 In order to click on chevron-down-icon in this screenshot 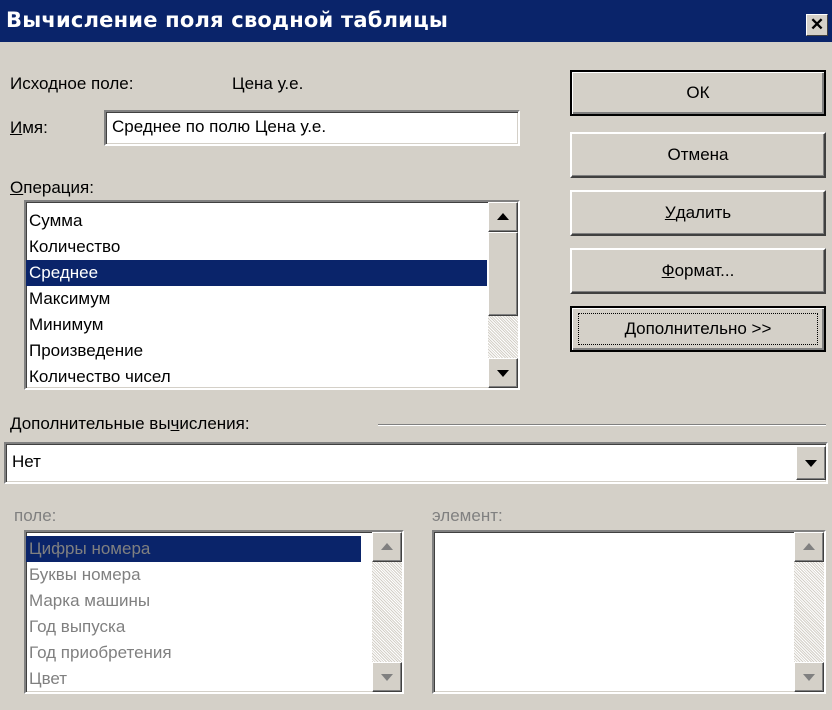, I will do `click(811, 463)`.